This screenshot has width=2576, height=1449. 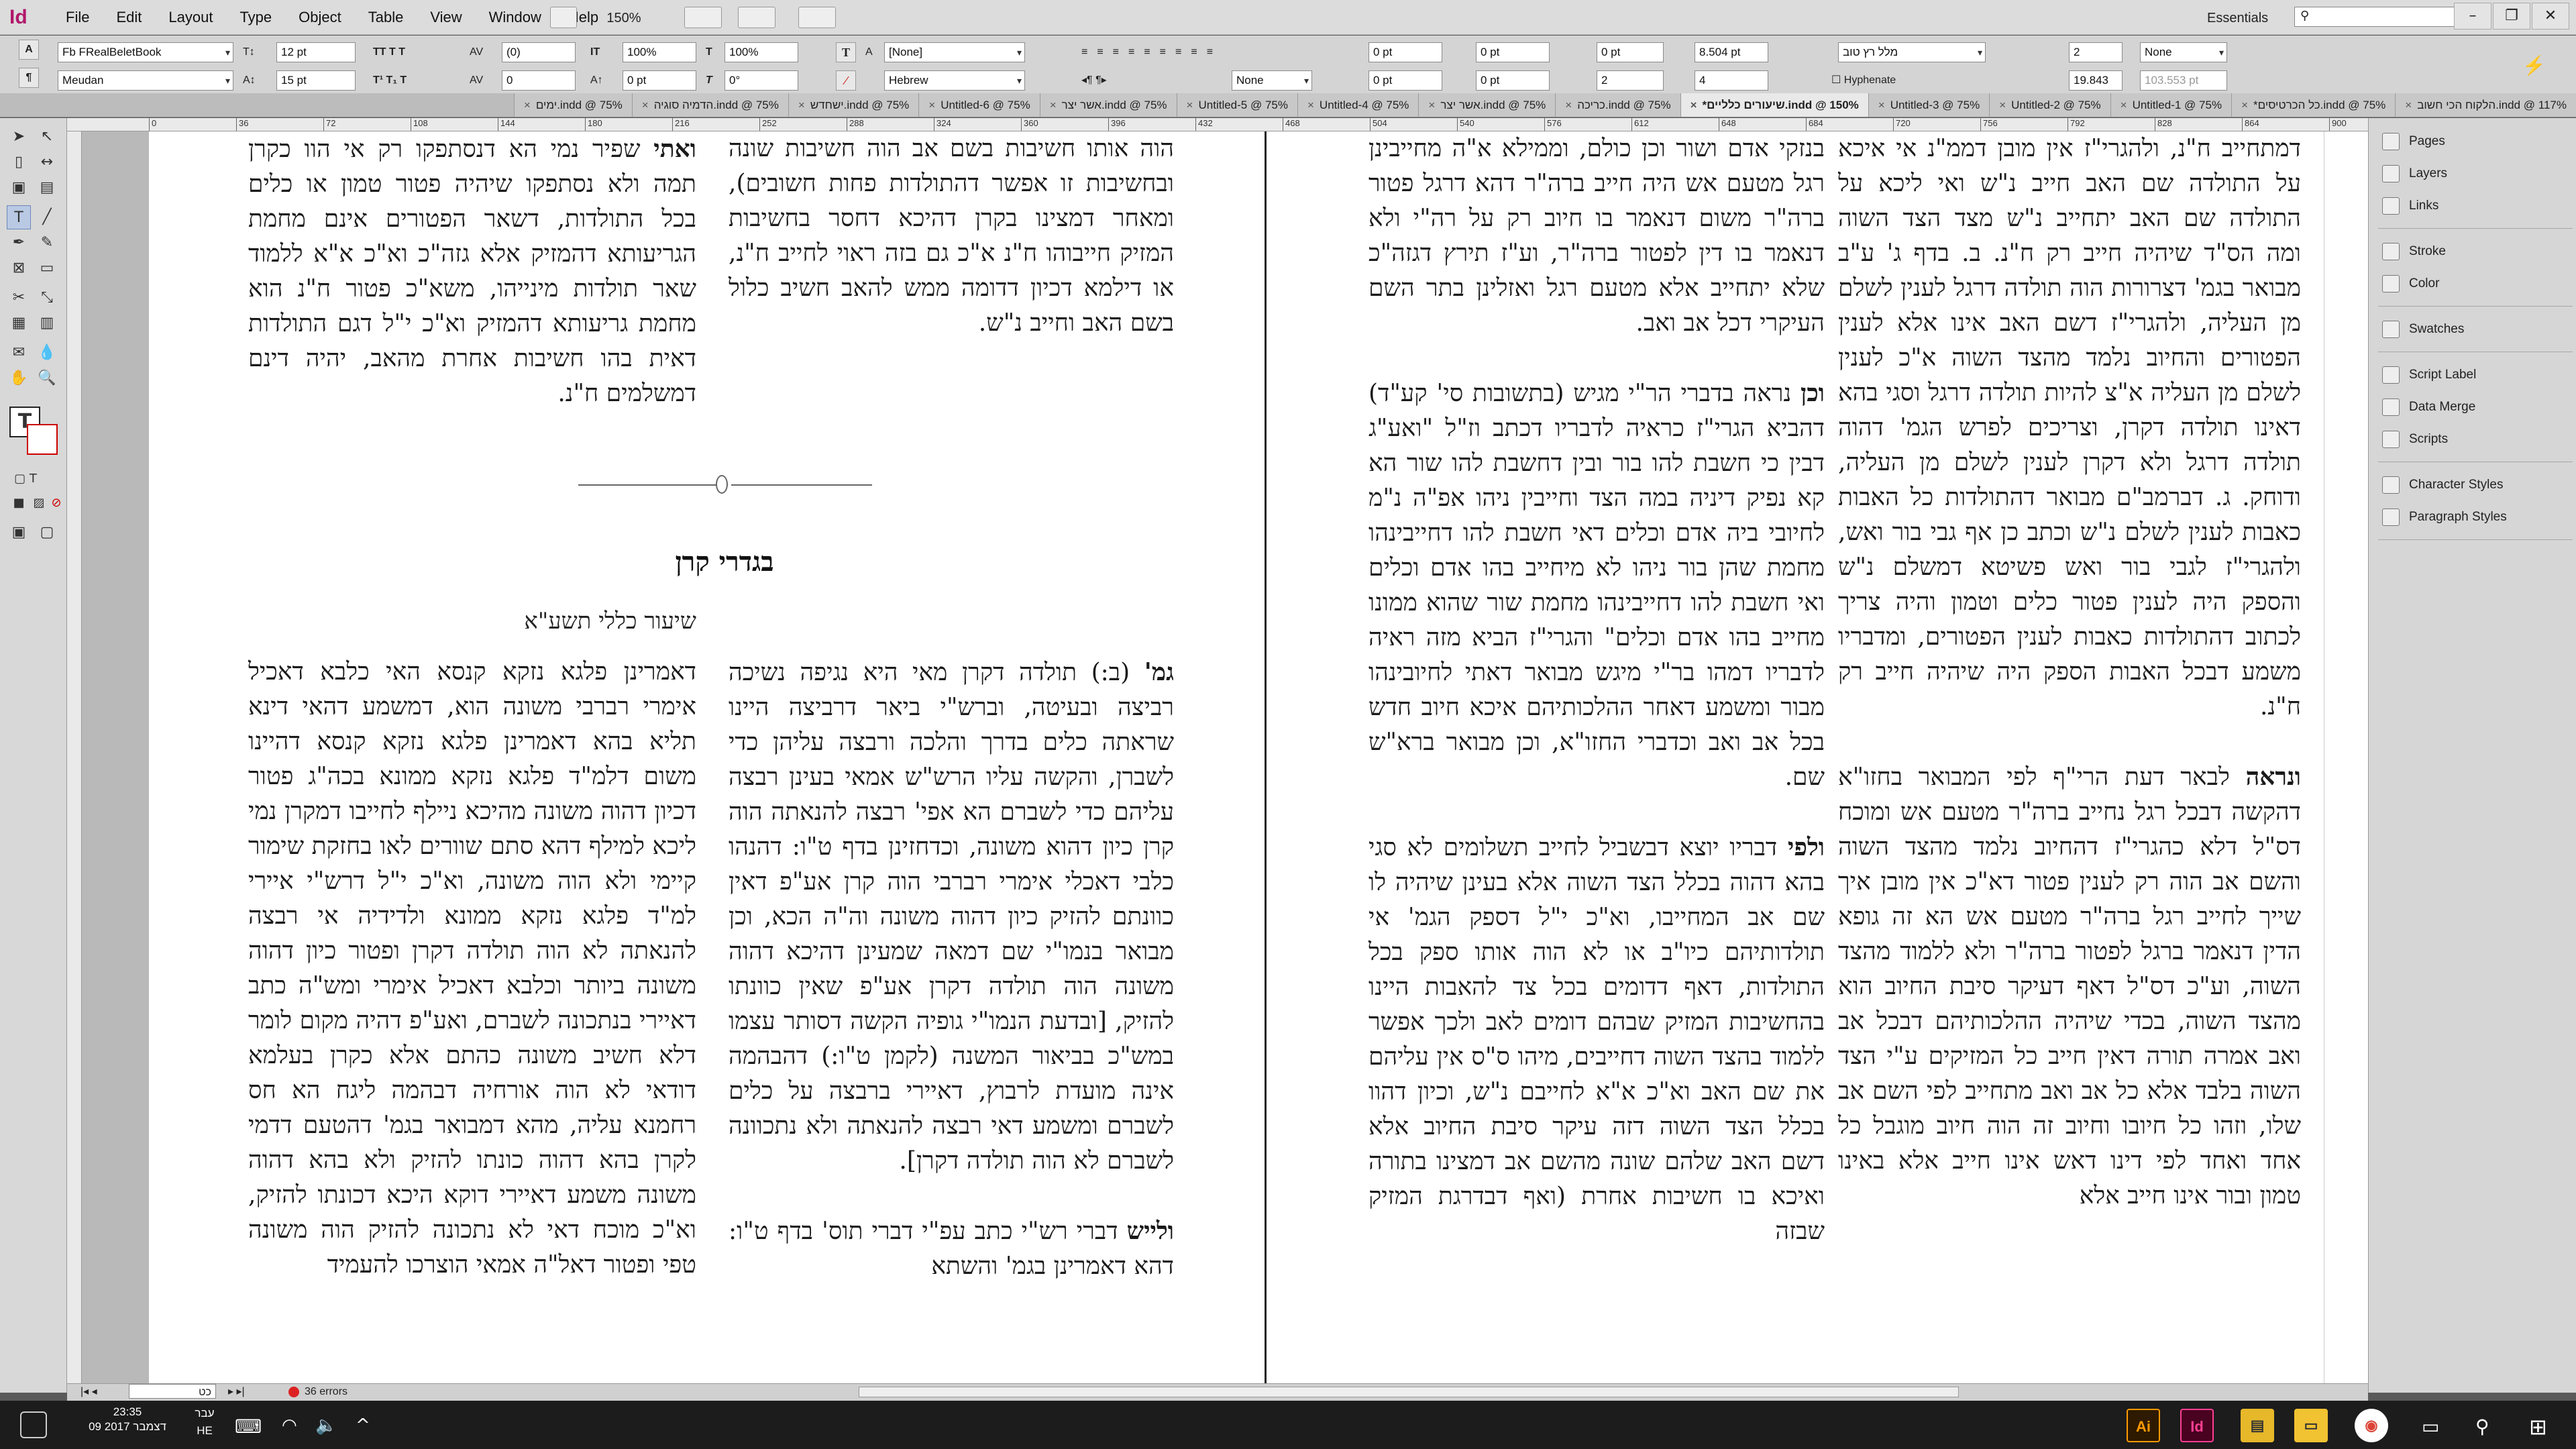 I want to click on formatting-container-icon: ▢ T, so click(x=25, y=479).